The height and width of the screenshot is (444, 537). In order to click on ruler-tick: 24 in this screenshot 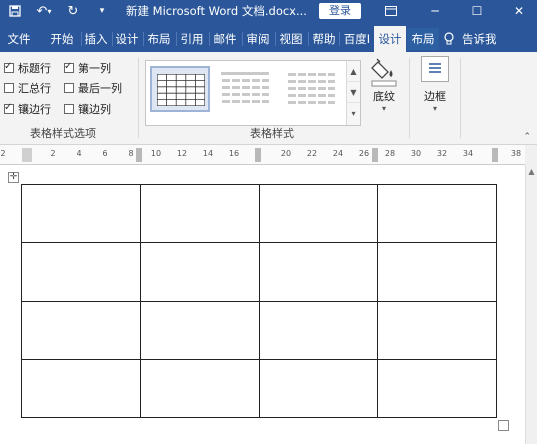, I will do `click(338, 153)`.